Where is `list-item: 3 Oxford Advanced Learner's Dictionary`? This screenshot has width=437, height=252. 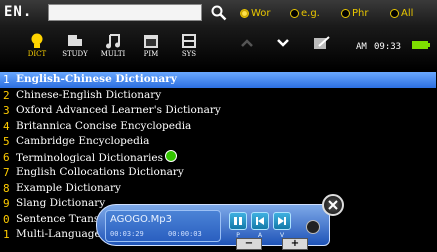
list-item: 3 Oxford Advanced Learner's Dictionary is located at coordinates (218, 111).